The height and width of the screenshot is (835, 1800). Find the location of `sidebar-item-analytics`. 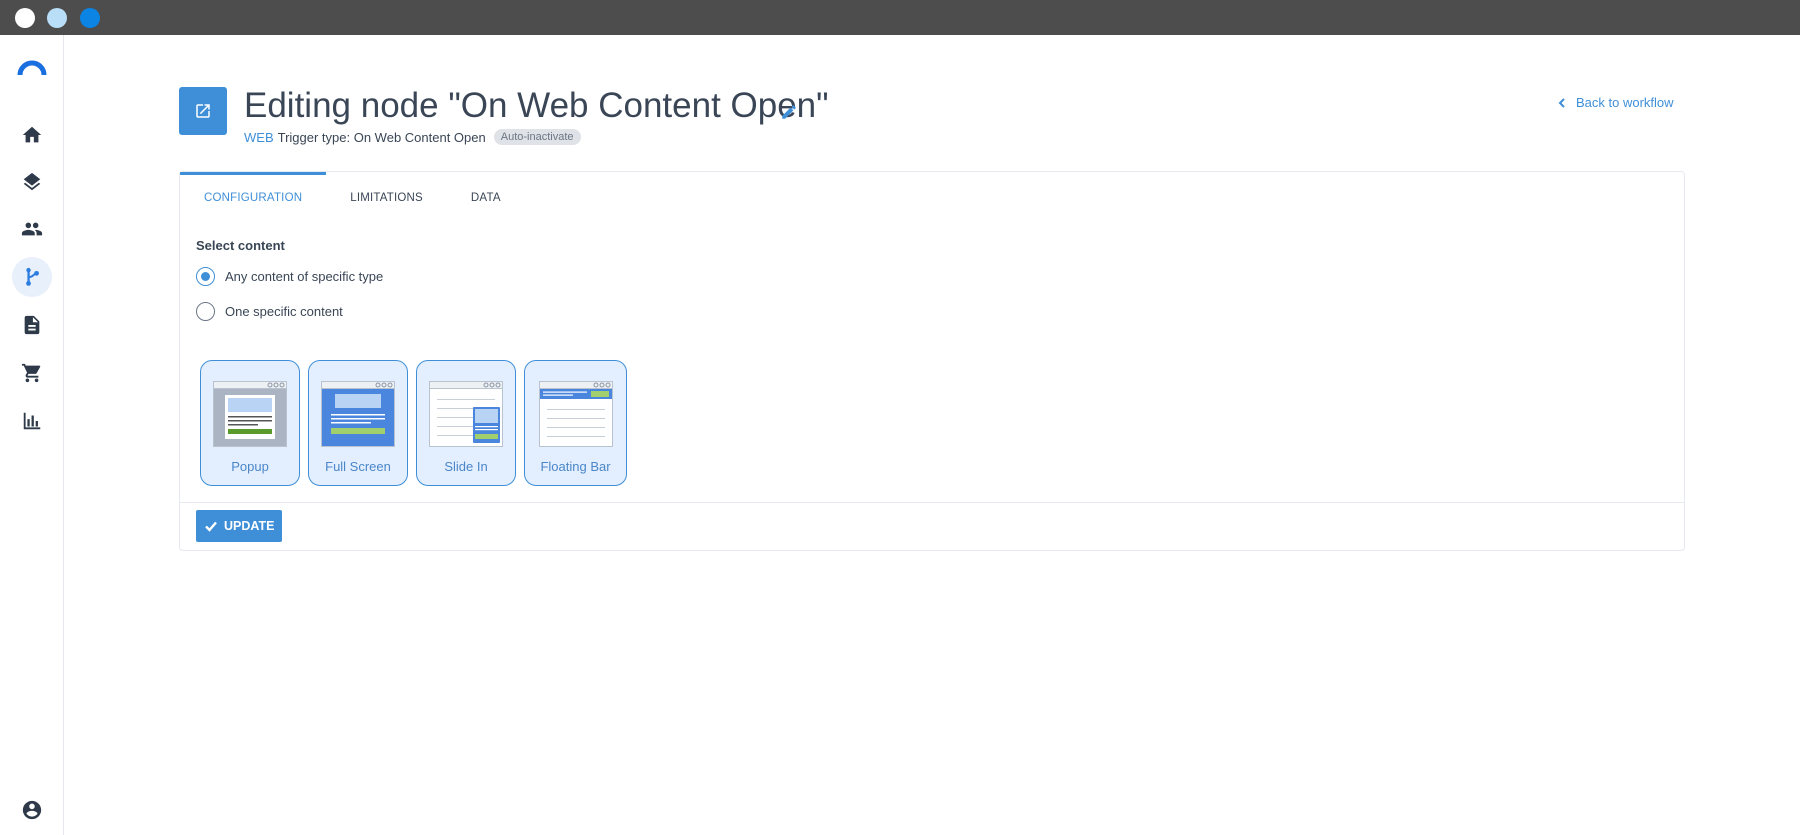

sidebar-item-analytics is located at coordinates (32, 421).